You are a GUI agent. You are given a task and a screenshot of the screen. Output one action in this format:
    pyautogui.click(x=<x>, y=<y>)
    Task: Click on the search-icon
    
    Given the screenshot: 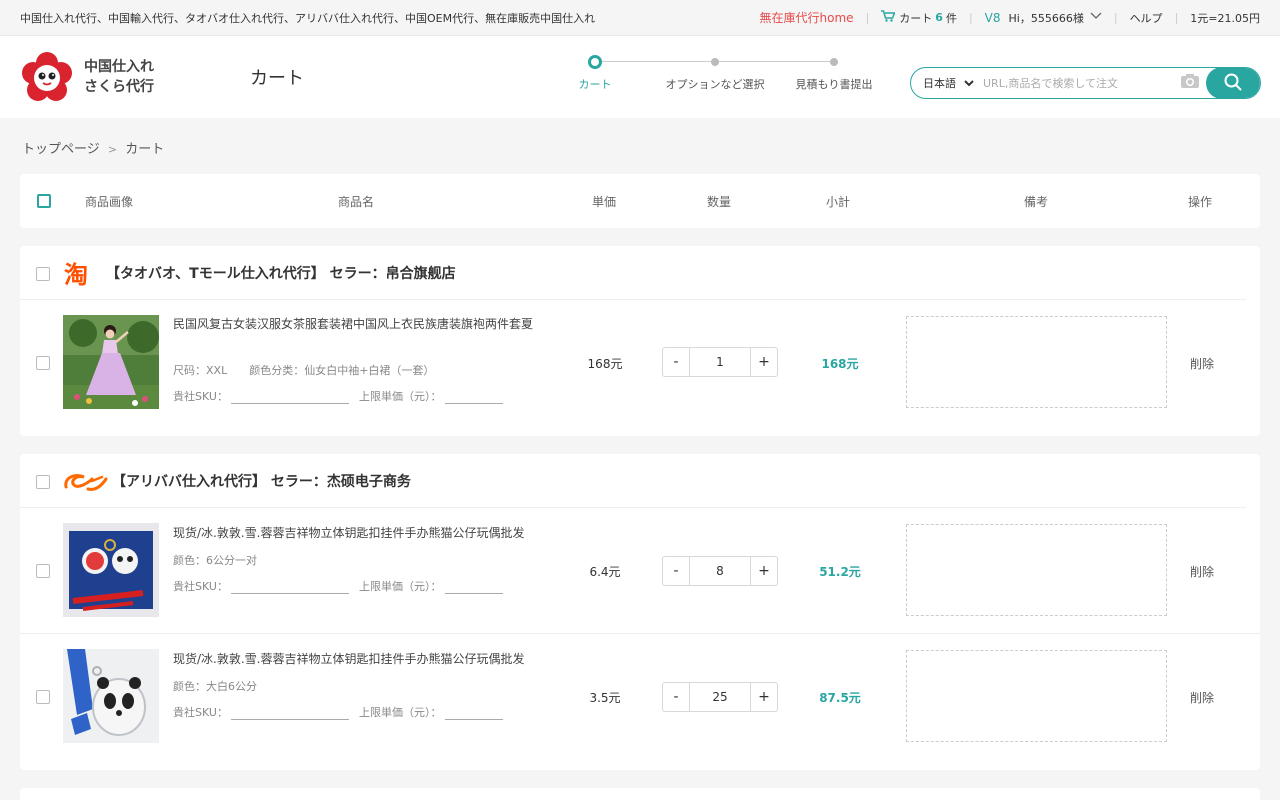 What is the action you would take?
    pyautogui.click(x=1233, y=83)
    